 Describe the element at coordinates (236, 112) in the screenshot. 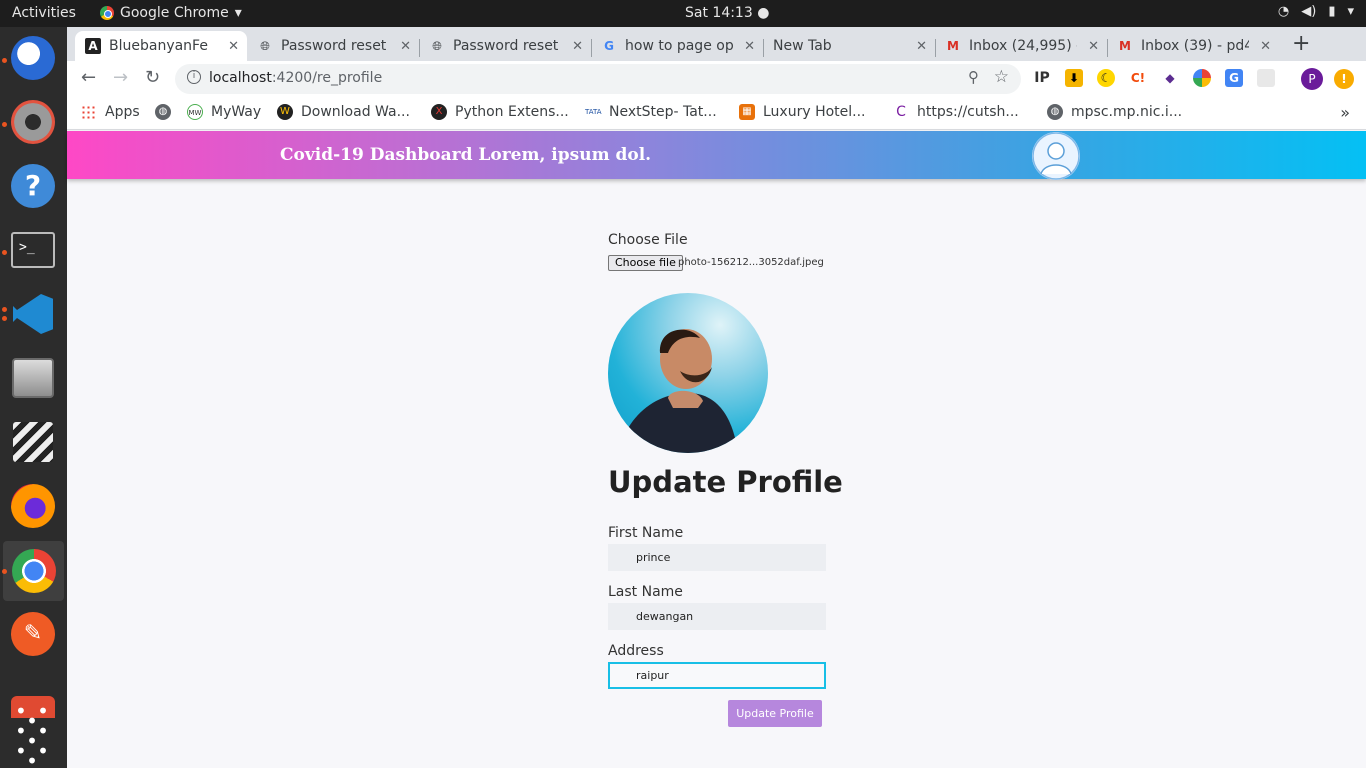

I see `bookmark-label: MyWay` at that location.